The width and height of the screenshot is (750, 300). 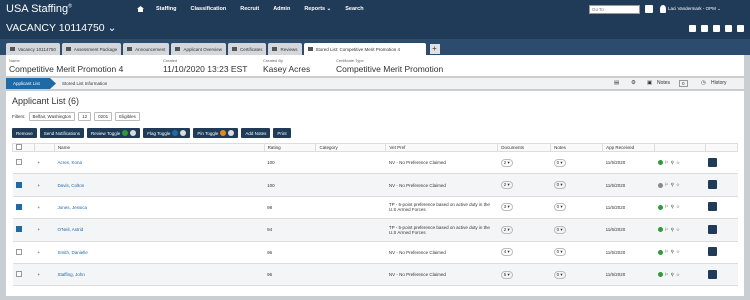 I want to click on nav-admin: Admin, so click(x=281, y=9).